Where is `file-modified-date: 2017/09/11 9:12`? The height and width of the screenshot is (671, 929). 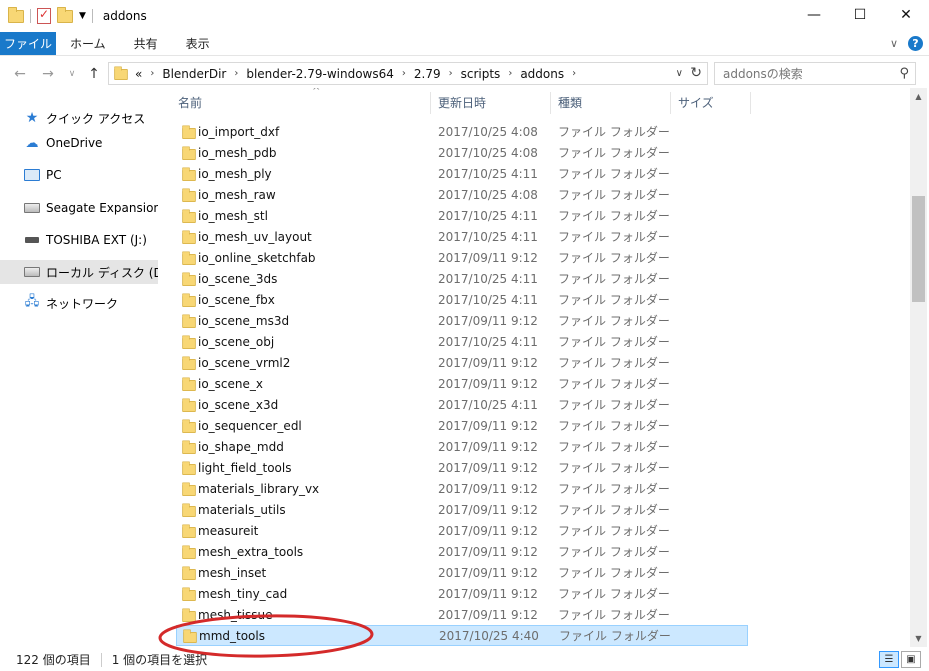
file-modified-date: 2017/09/11 9:12 is located at coordinates (488, 425).